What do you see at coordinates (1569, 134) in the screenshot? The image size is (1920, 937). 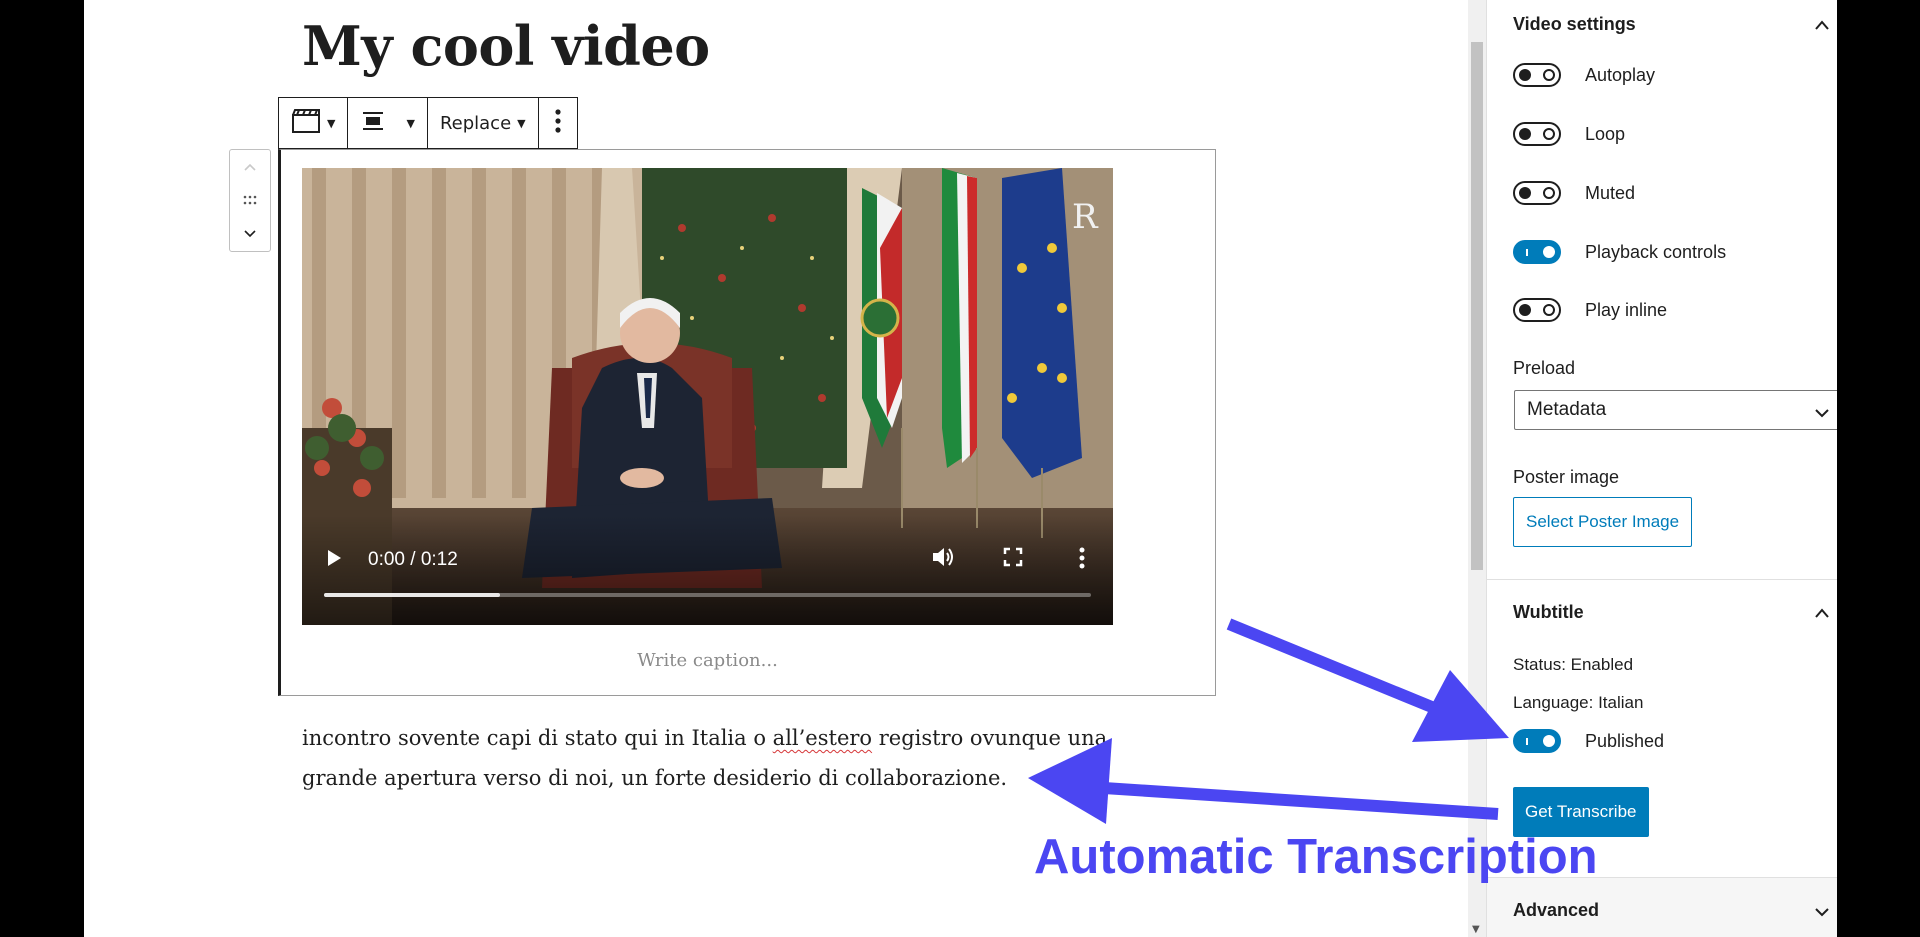 I see `toggle-loop: Loop` at bounding box center [1569, 134].